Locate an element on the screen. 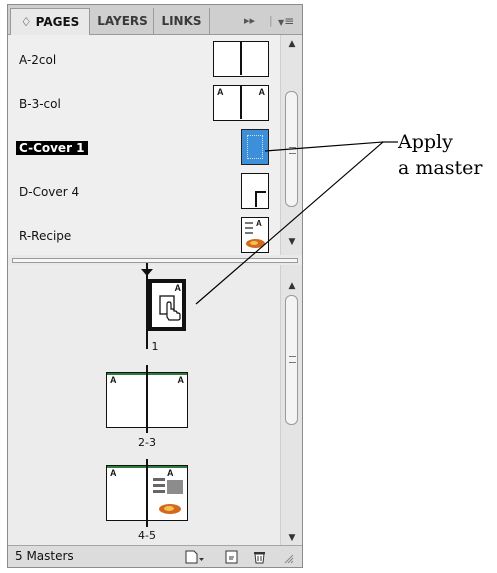  resize-grip-icon is located at coordinates (289, 559).